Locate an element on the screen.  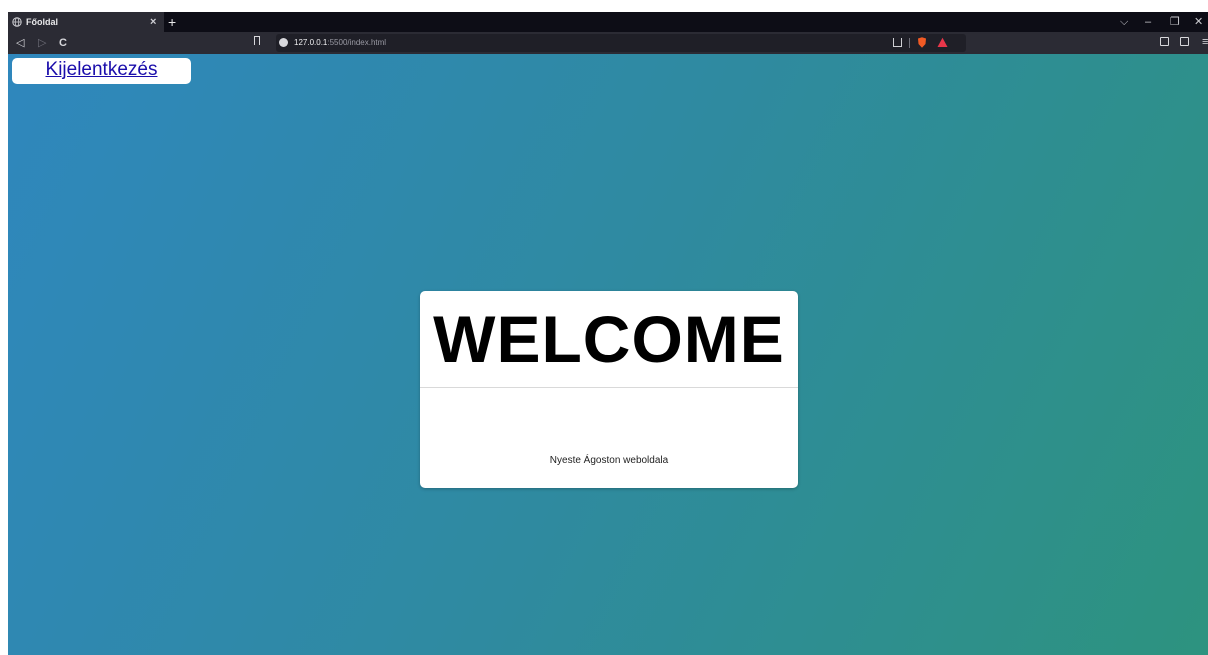
tab-search-dropdown-icon: ⌵ is located at coordinates (1124, 22).